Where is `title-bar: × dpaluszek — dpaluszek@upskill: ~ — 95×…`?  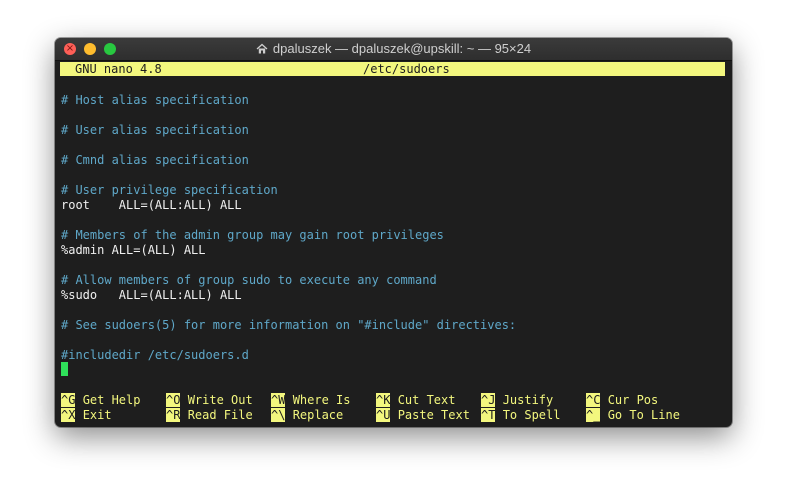
title-bar: × dpaluszek — dpaluszek@upskill: ~ — 95×… is located at coordinates (393, 49).